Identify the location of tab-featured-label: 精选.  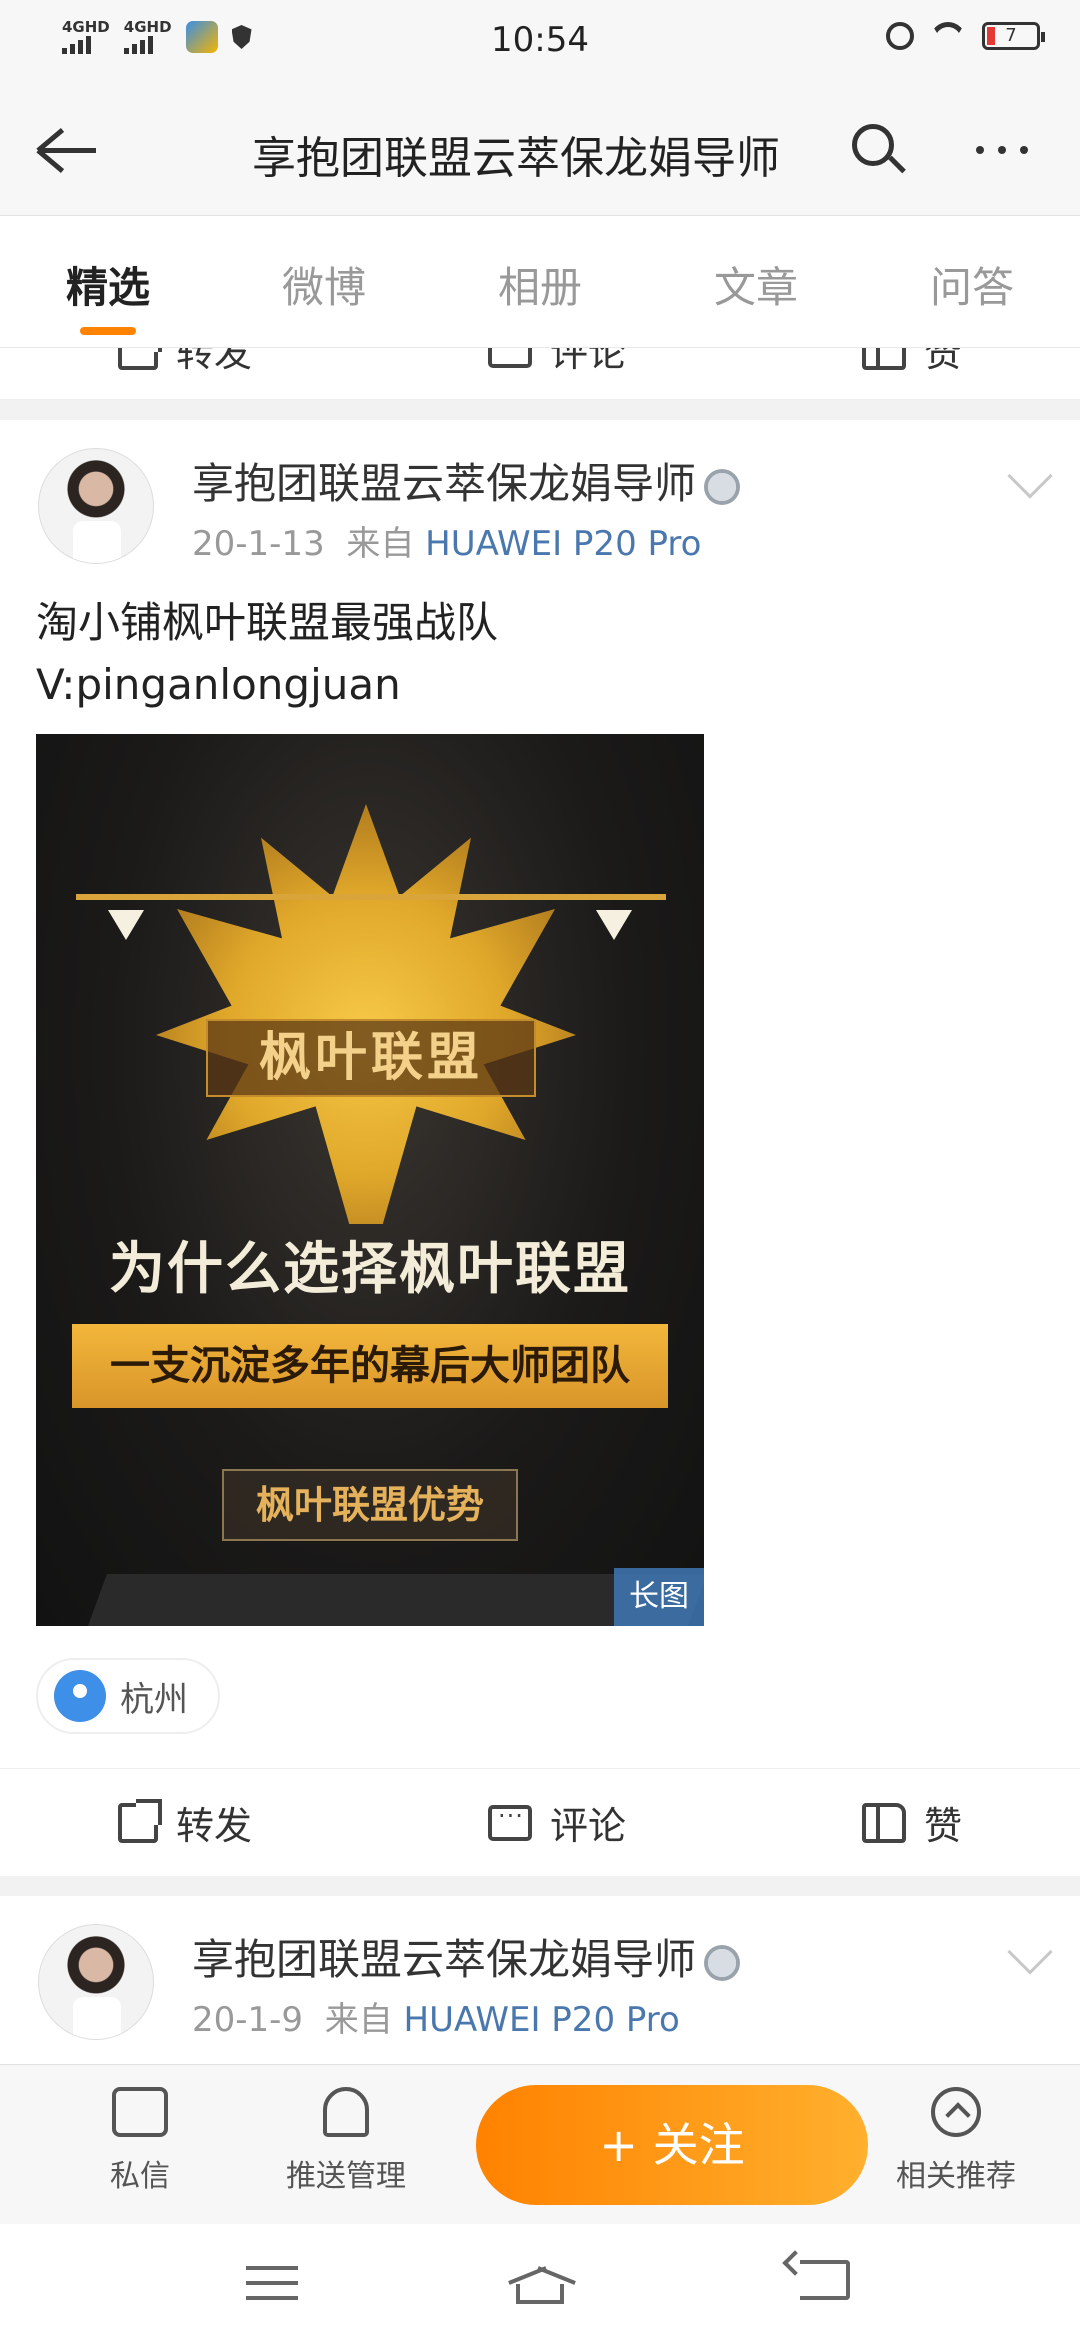
(107, 287).